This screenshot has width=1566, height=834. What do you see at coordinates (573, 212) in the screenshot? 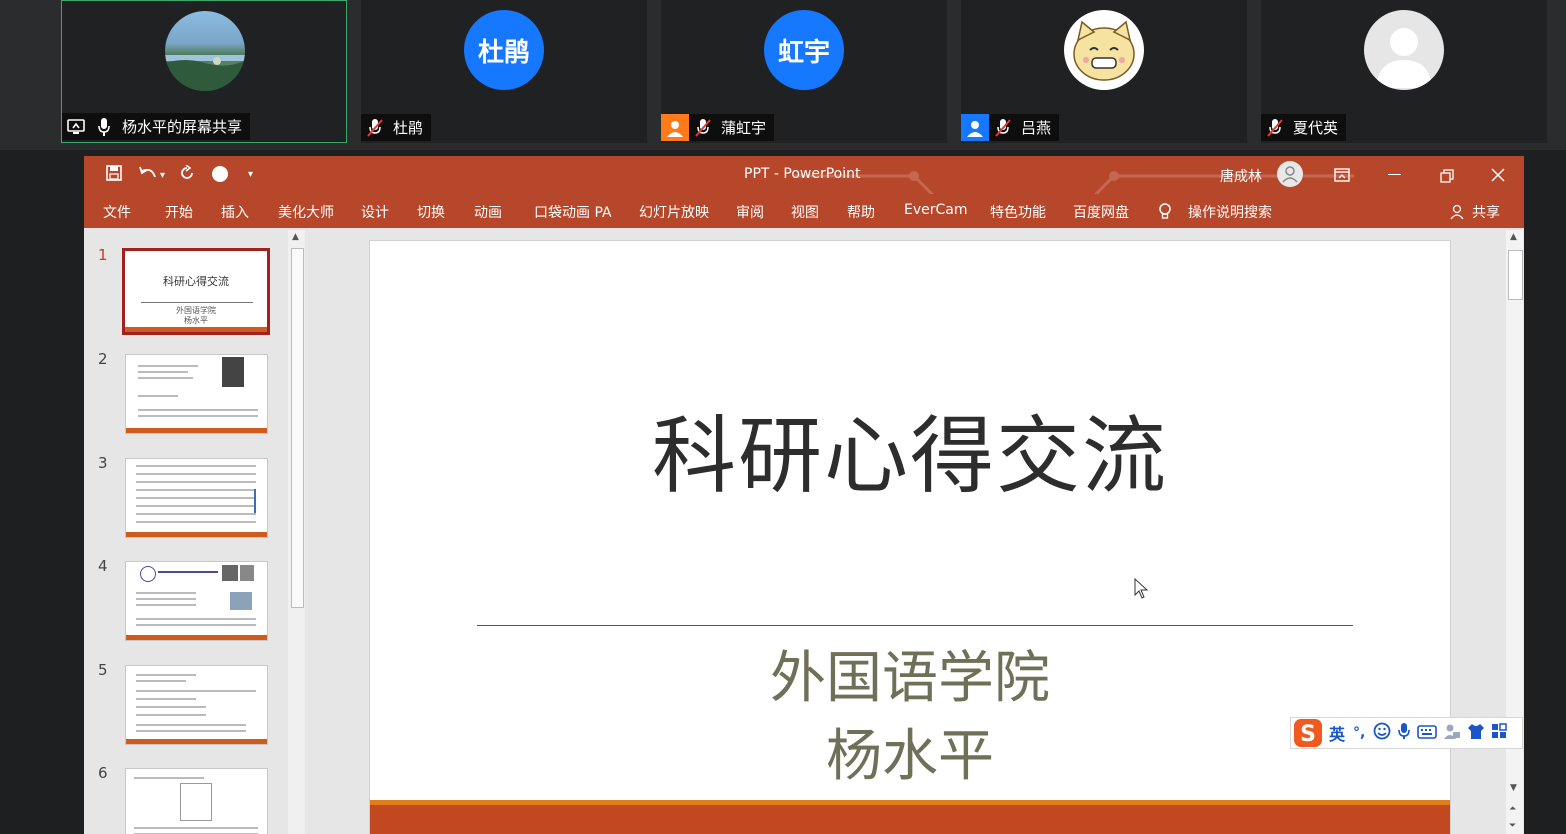
I see `tab-pocket-animation: 口袋动画 PA` at bounding box center [573, 212].